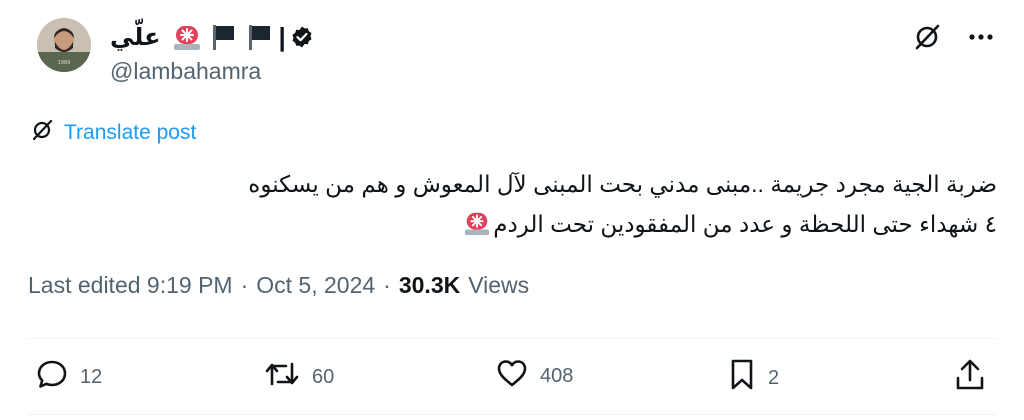 Image resolution: width=1024 pixels, height=420 pixels. Describe the element at coordinates (64, 63) in the screenshot. I see `svg-text: 1989` at that location.